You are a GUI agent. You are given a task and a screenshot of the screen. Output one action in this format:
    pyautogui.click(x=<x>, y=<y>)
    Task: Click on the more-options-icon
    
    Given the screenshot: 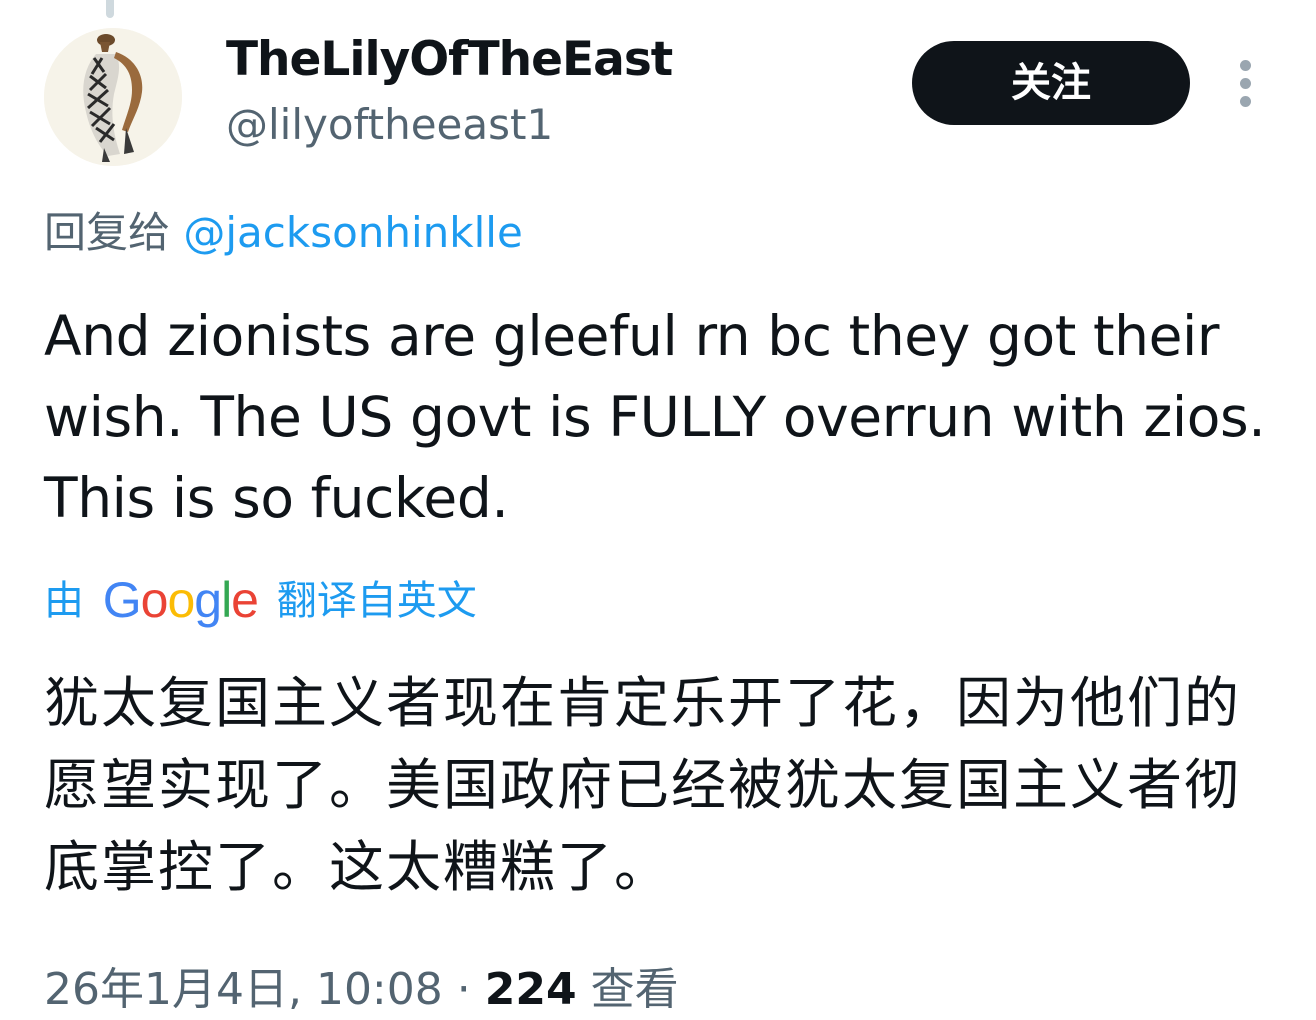 What is the action you would take?
    pyautogui.click(x=1246, y=84)
    